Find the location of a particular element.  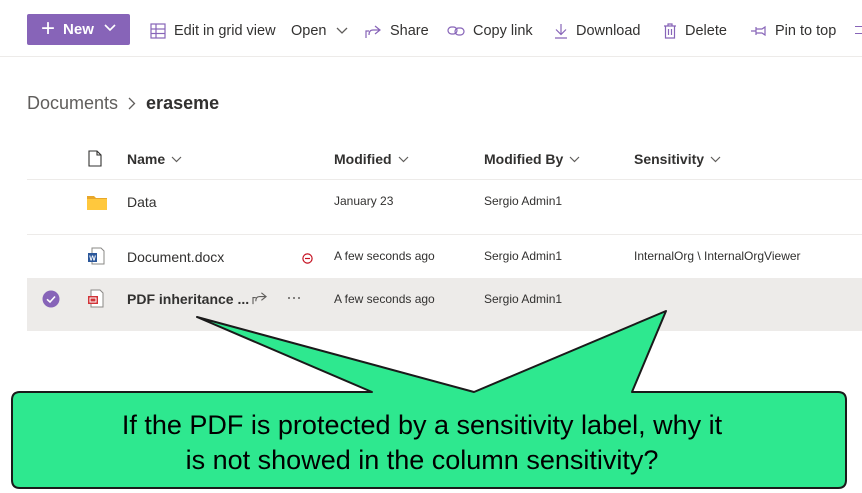

pin-icon is located at coordinates (758, 31).